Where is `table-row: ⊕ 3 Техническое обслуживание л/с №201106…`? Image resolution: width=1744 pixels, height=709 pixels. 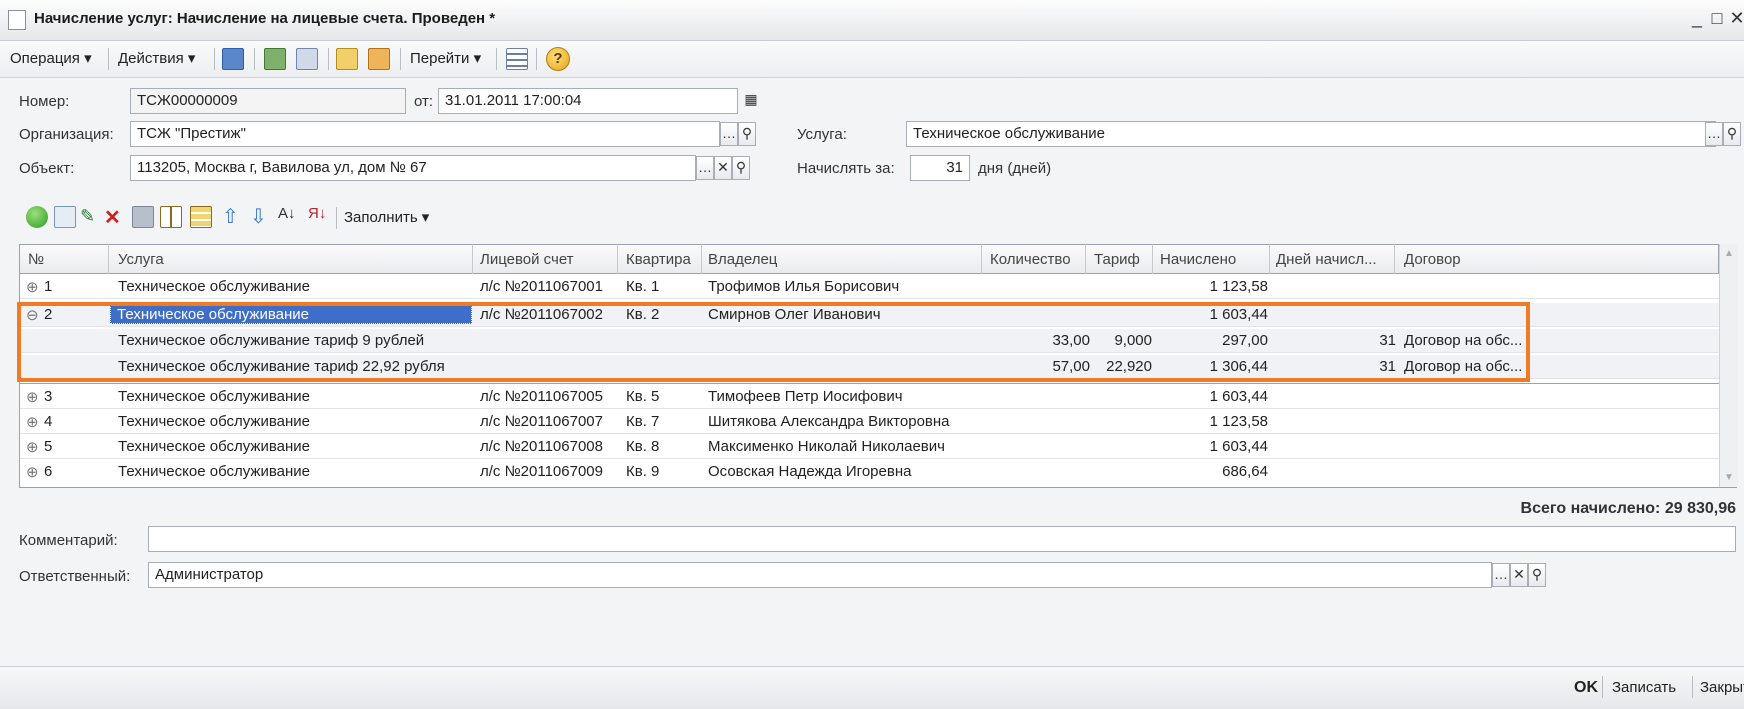 table-row: ⊕ 3 Техническое обслуживание л/с №201106… is located at coordinates (869, 397).